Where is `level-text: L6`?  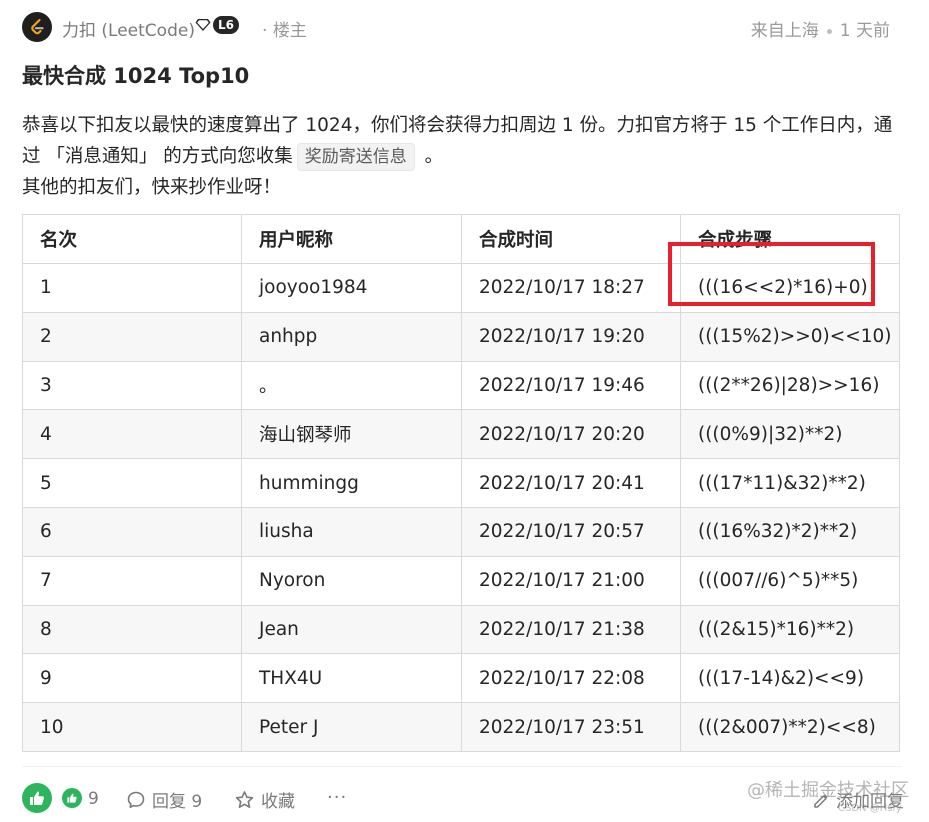
level-text: L6 is located at coordinates (226, 25).